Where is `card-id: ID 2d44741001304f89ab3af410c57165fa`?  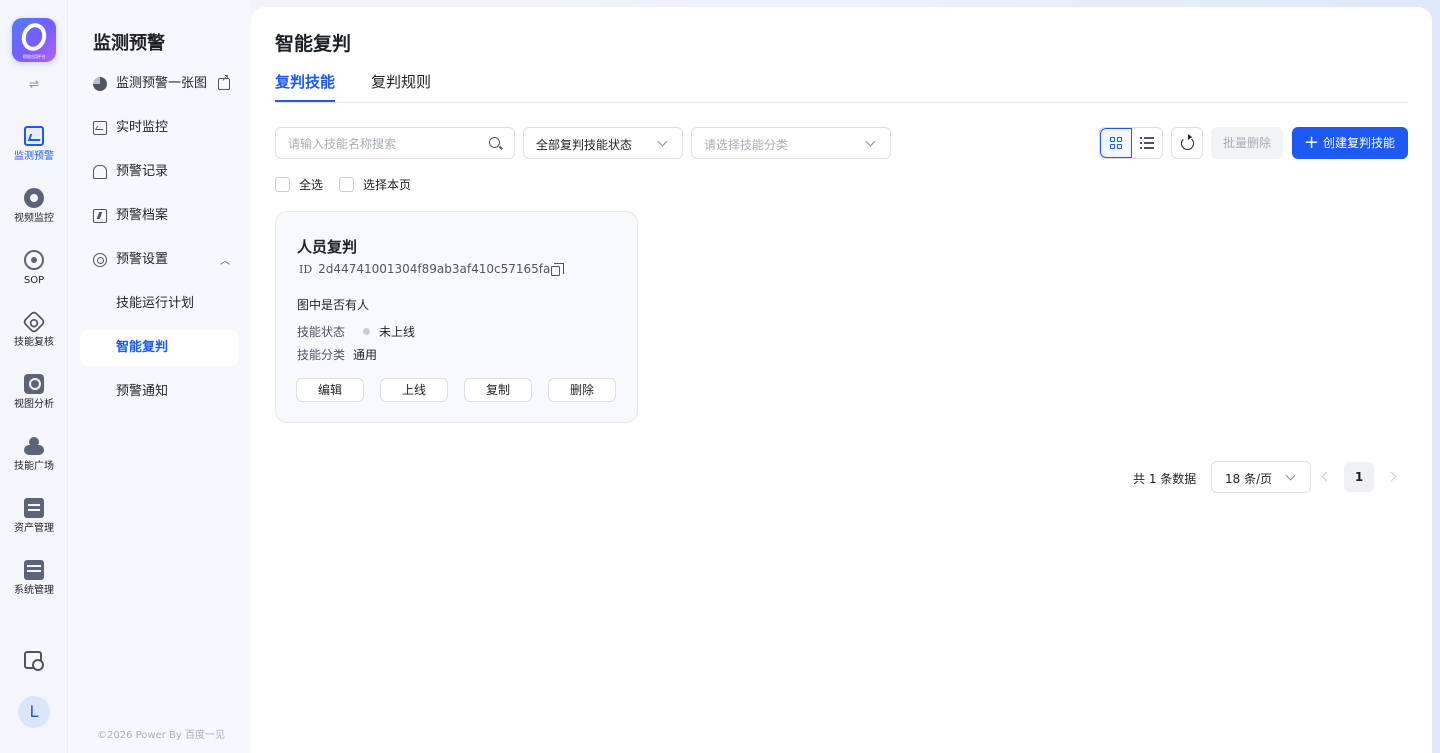
card-id: ID 2d44741001304f89ab3af410c57165fa is located at coordinates (424, 269).